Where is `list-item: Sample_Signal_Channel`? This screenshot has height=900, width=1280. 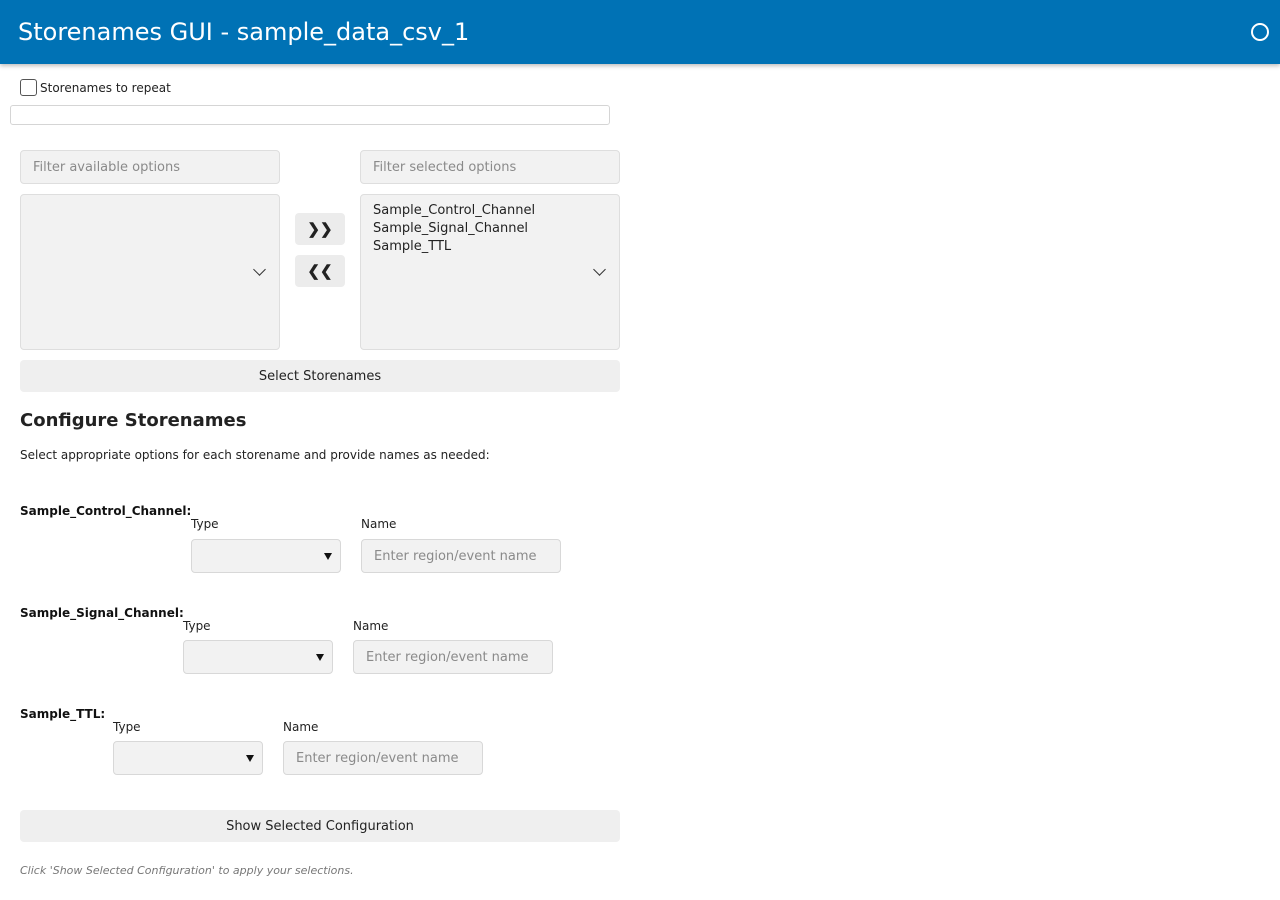 list-item: Sample_Signal_Channel is located at coordinates (454, 229).